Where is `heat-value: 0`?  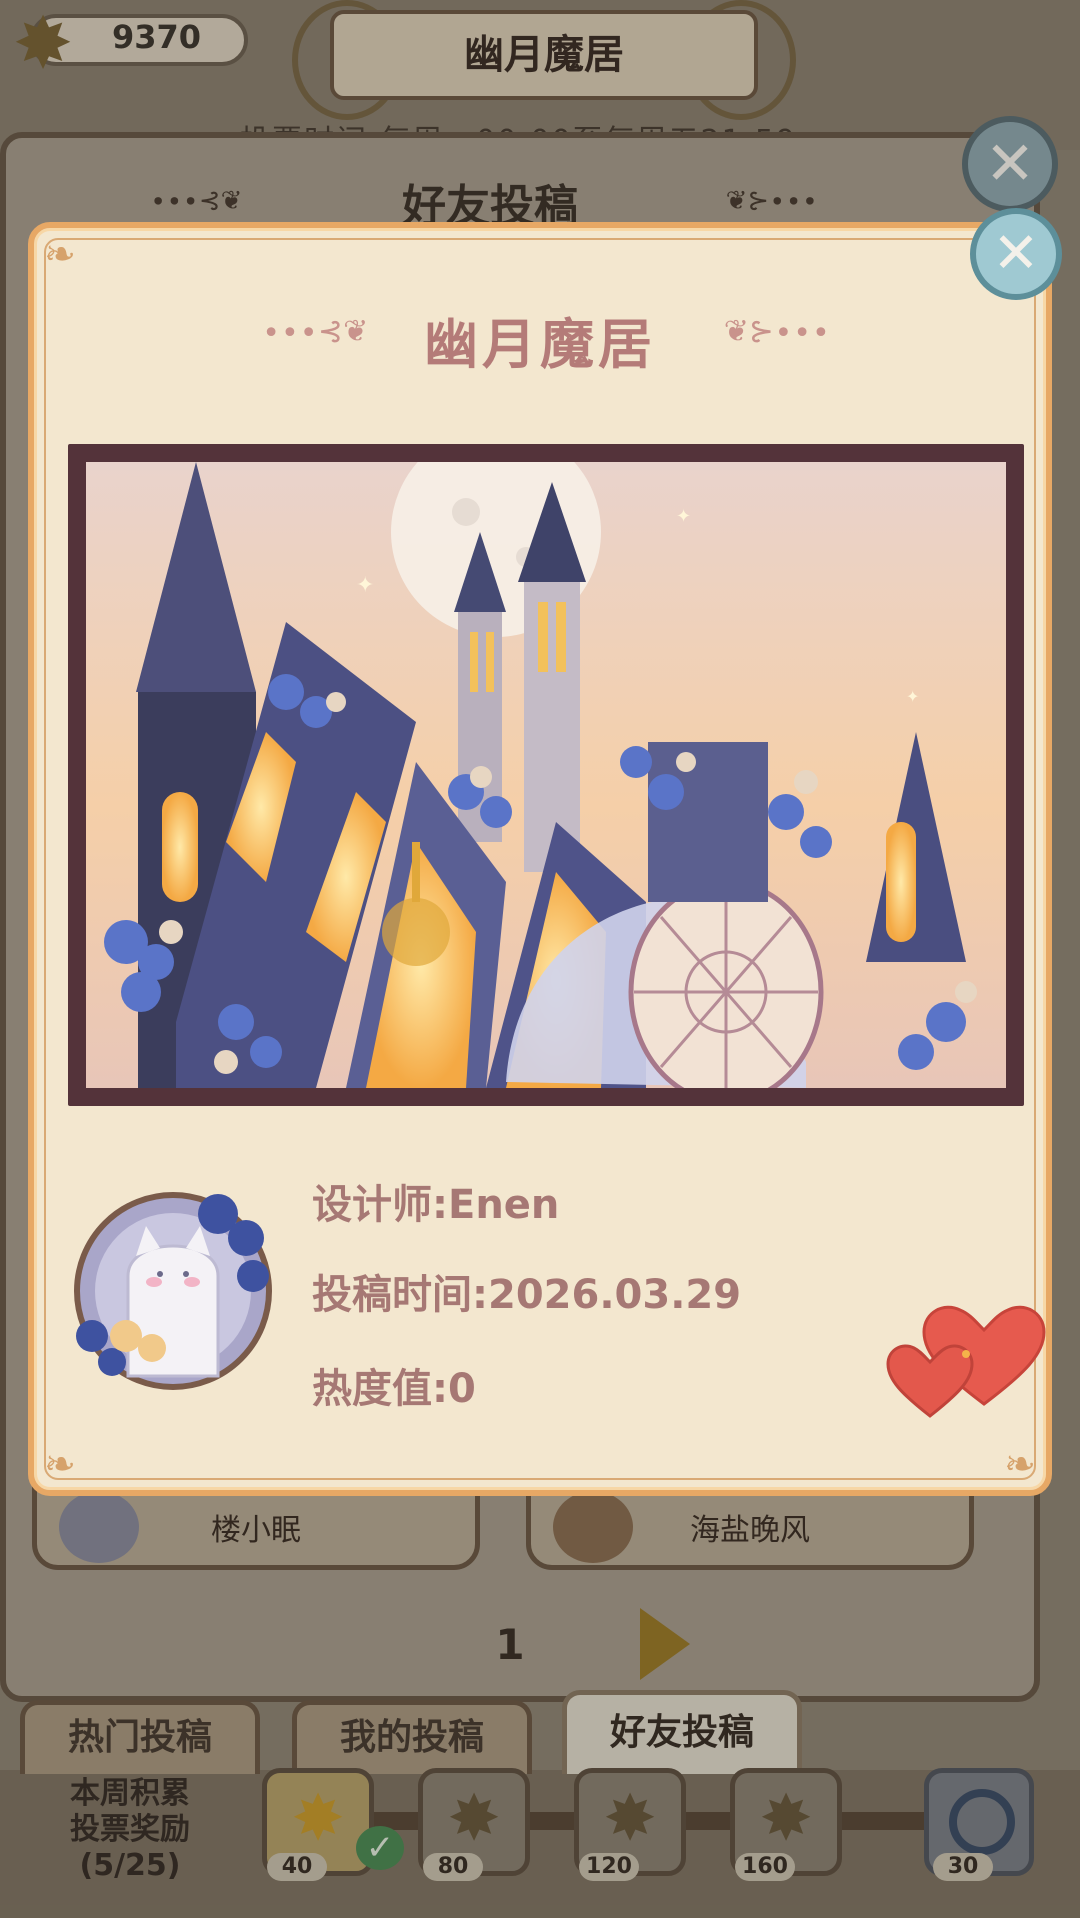
heat-value: 0 is located at coordinates (462, 1389).